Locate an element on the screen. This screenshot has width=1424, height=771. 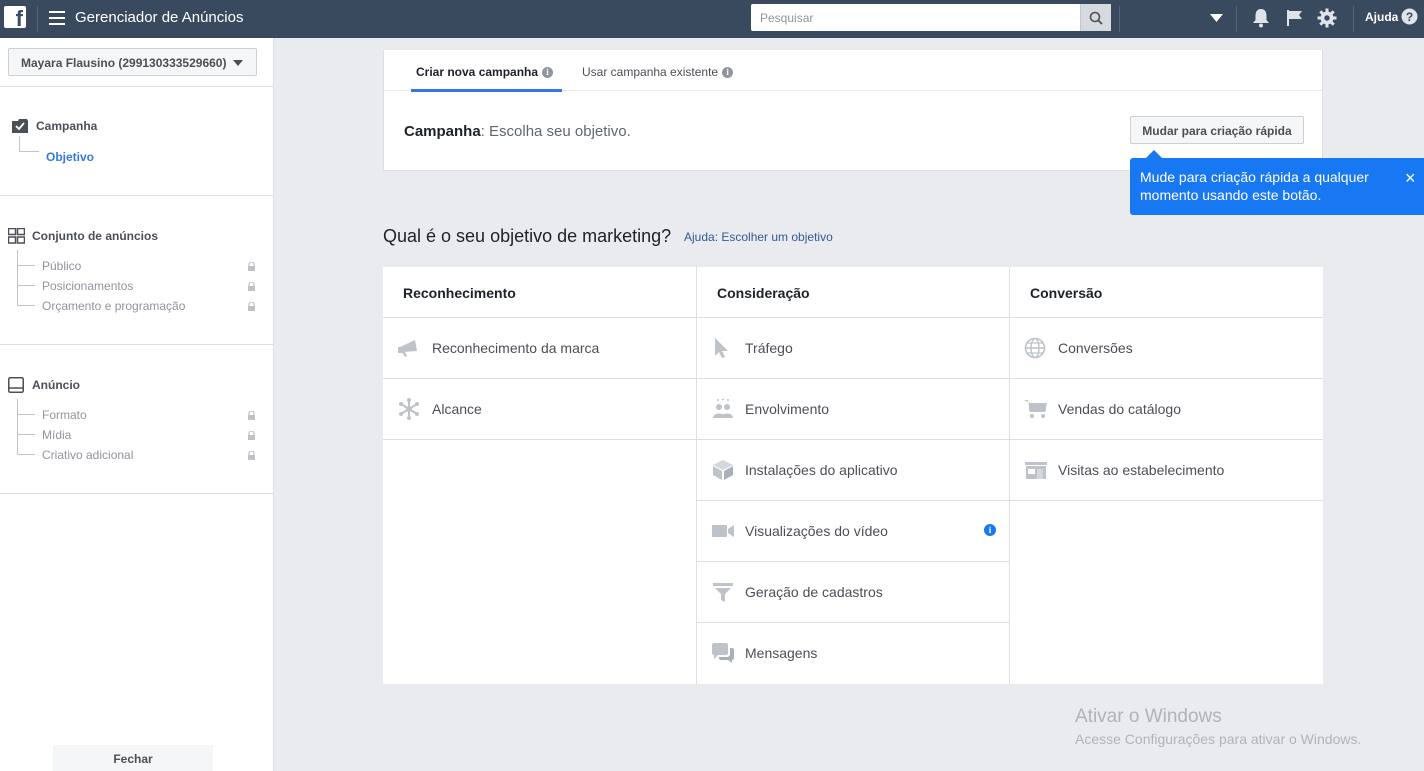
tab-label: Usar campanha existente is located at coordinates (650, 72).